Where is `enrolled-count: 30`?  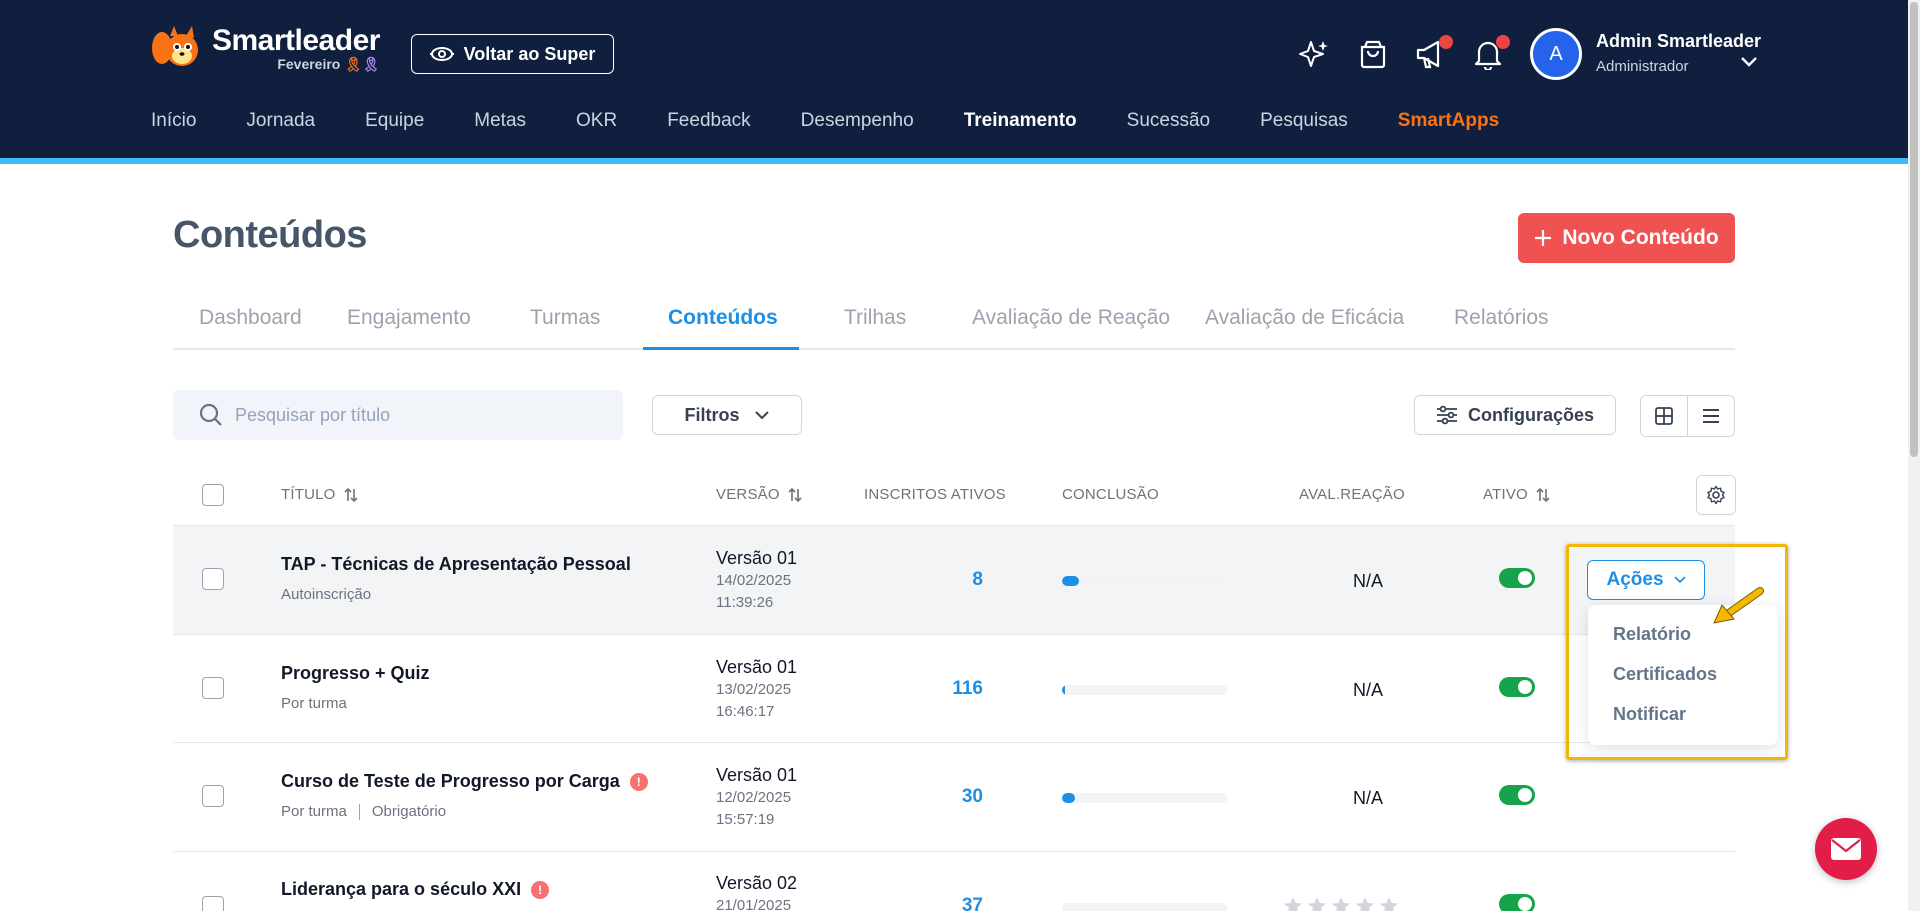 enrolled-count: 30 is located at coordinates (953, 797).